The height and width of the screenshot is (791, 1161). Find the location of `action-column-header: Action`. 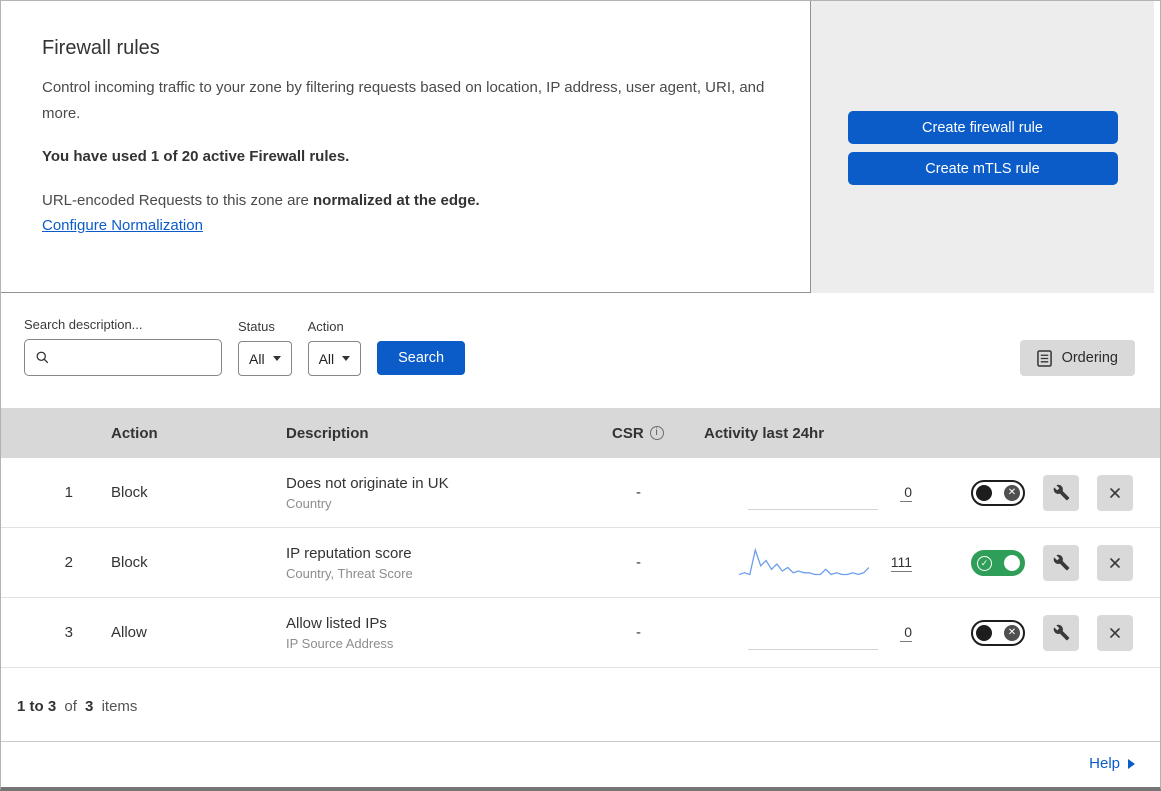

action-column-header: Action is located at coordinates (134, 433).